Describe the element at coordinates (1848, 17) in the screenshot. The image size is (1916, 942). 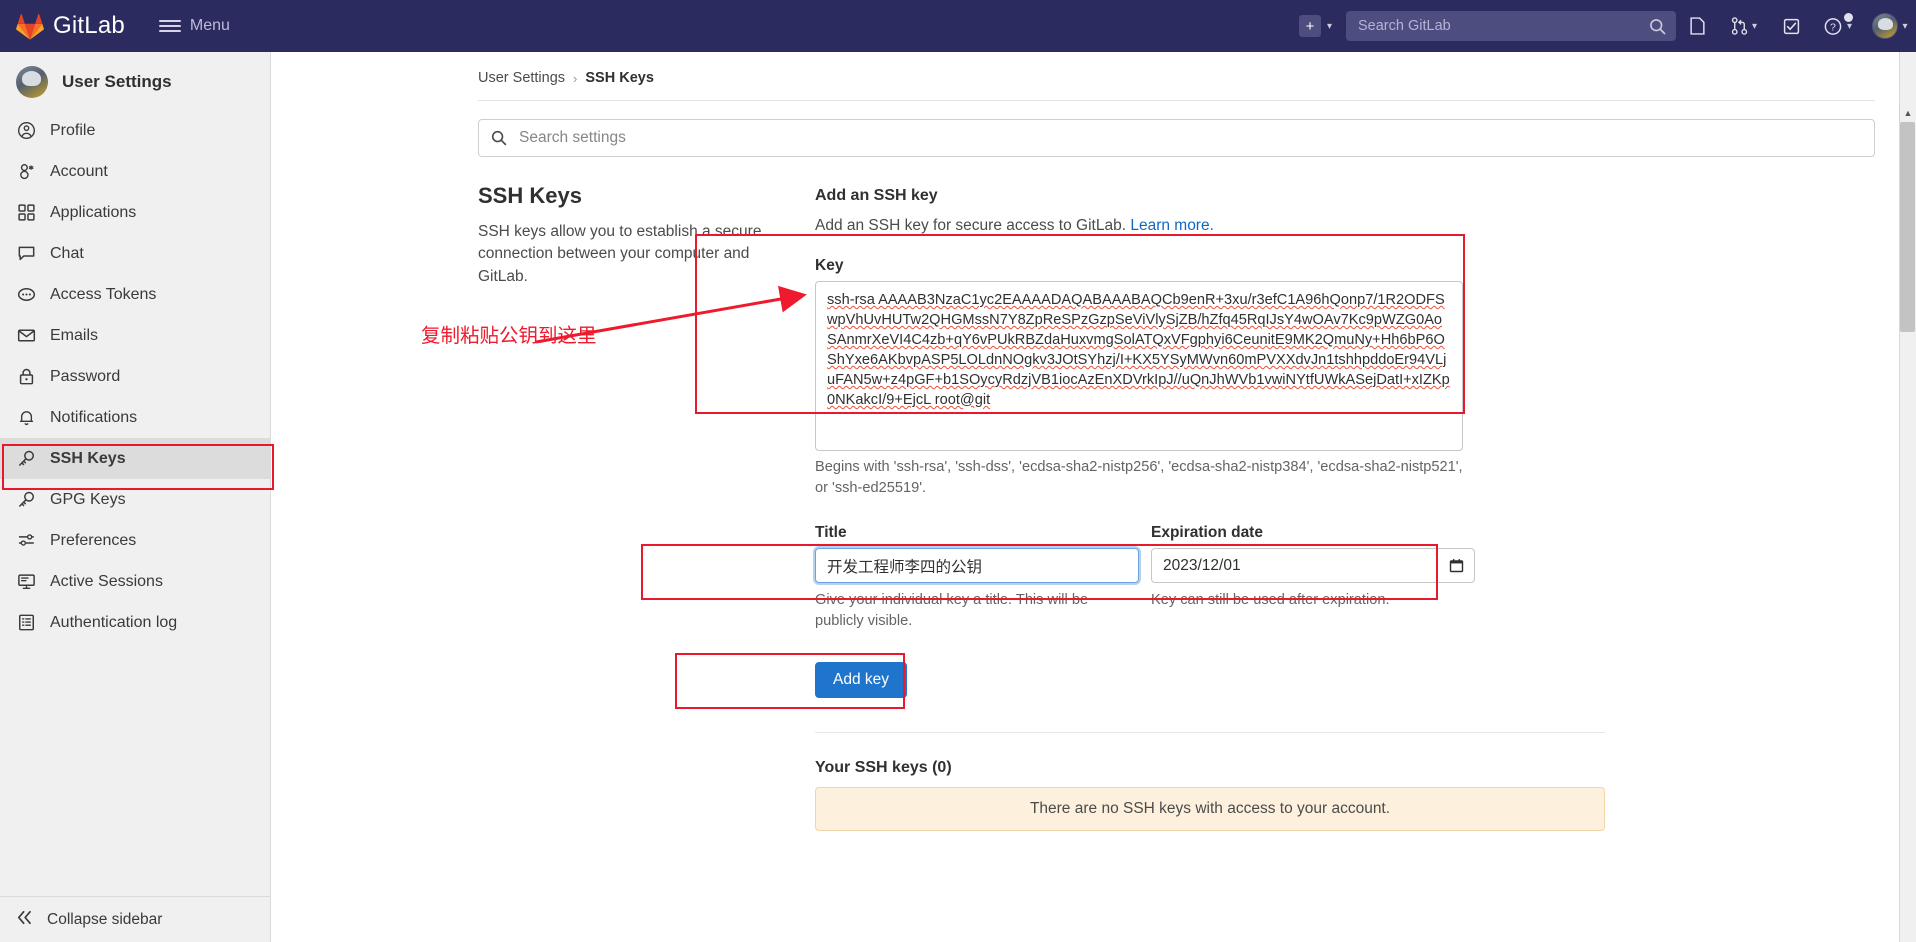
I see `help-notification-dot` at that location.